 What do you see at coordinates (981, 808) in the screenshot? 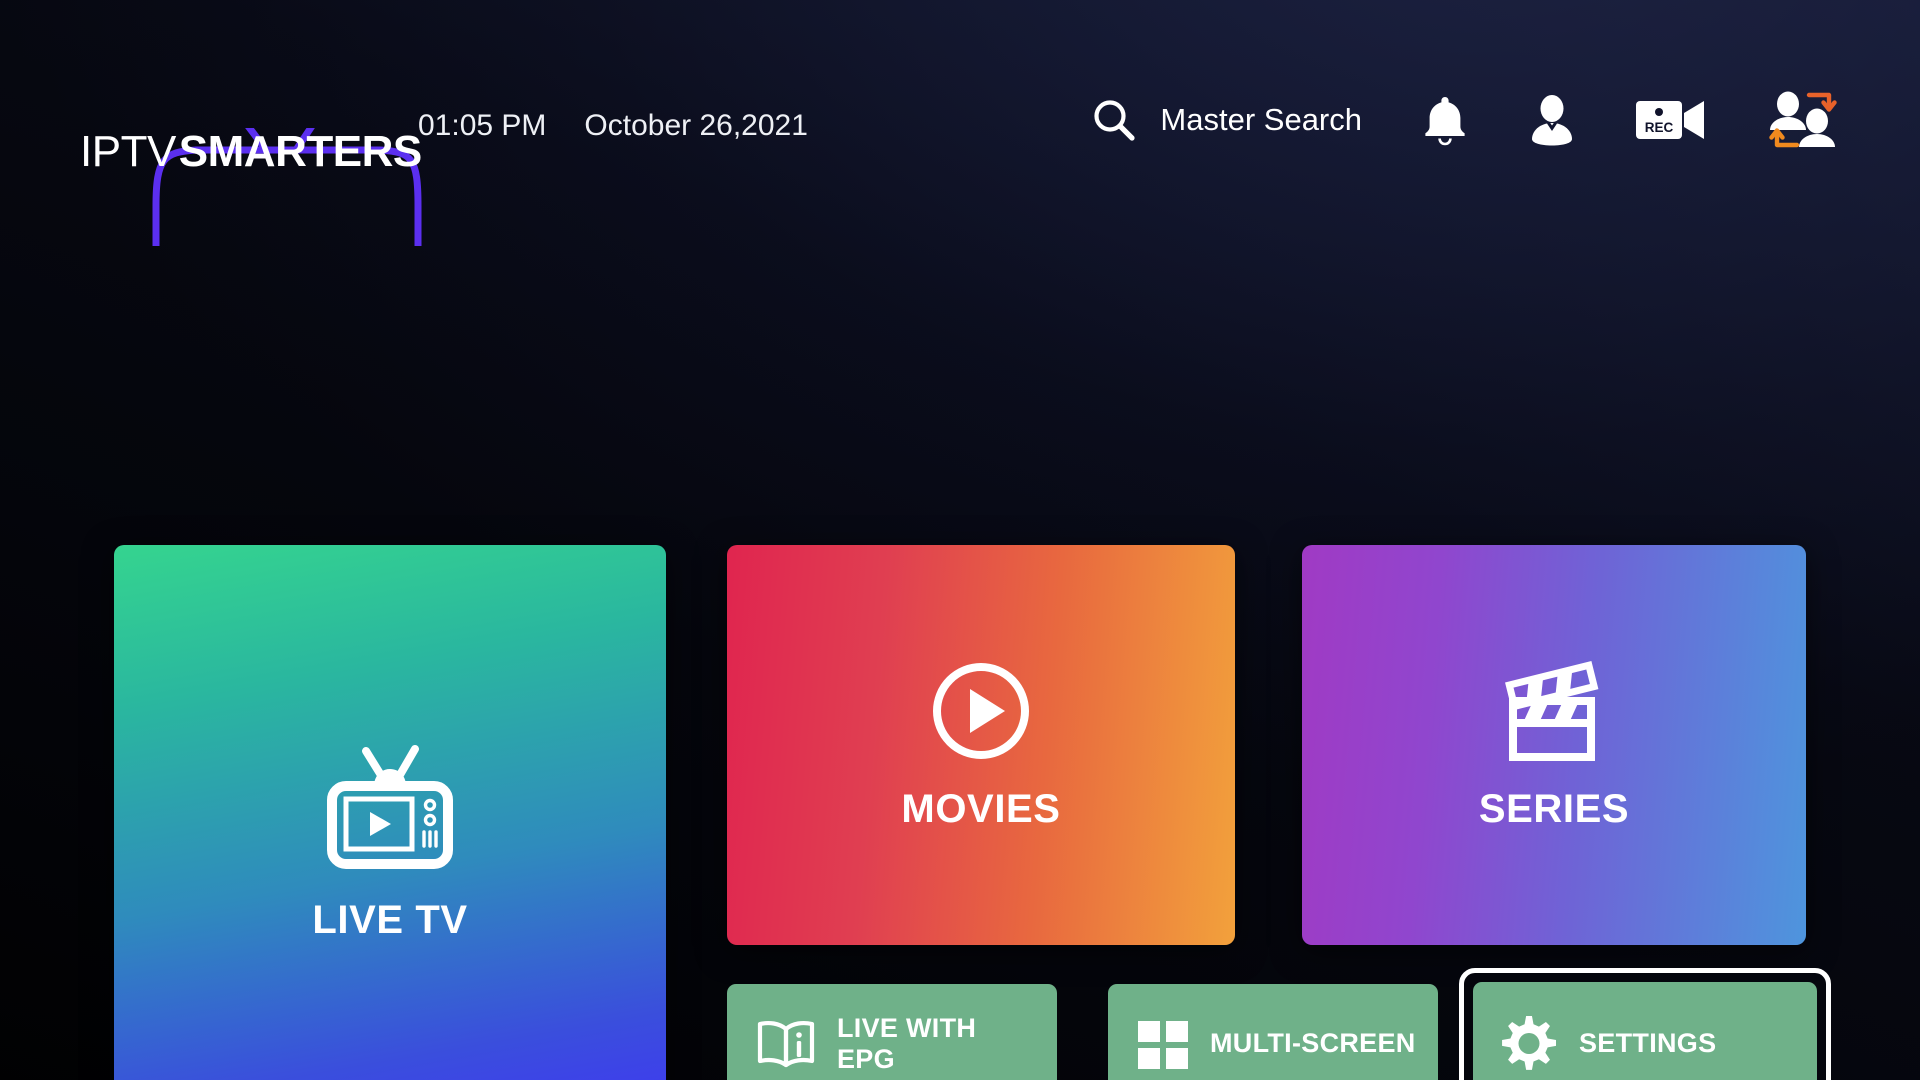
I see `menu-card-movies-label: MOVIES` at bounding box center [981, 808].